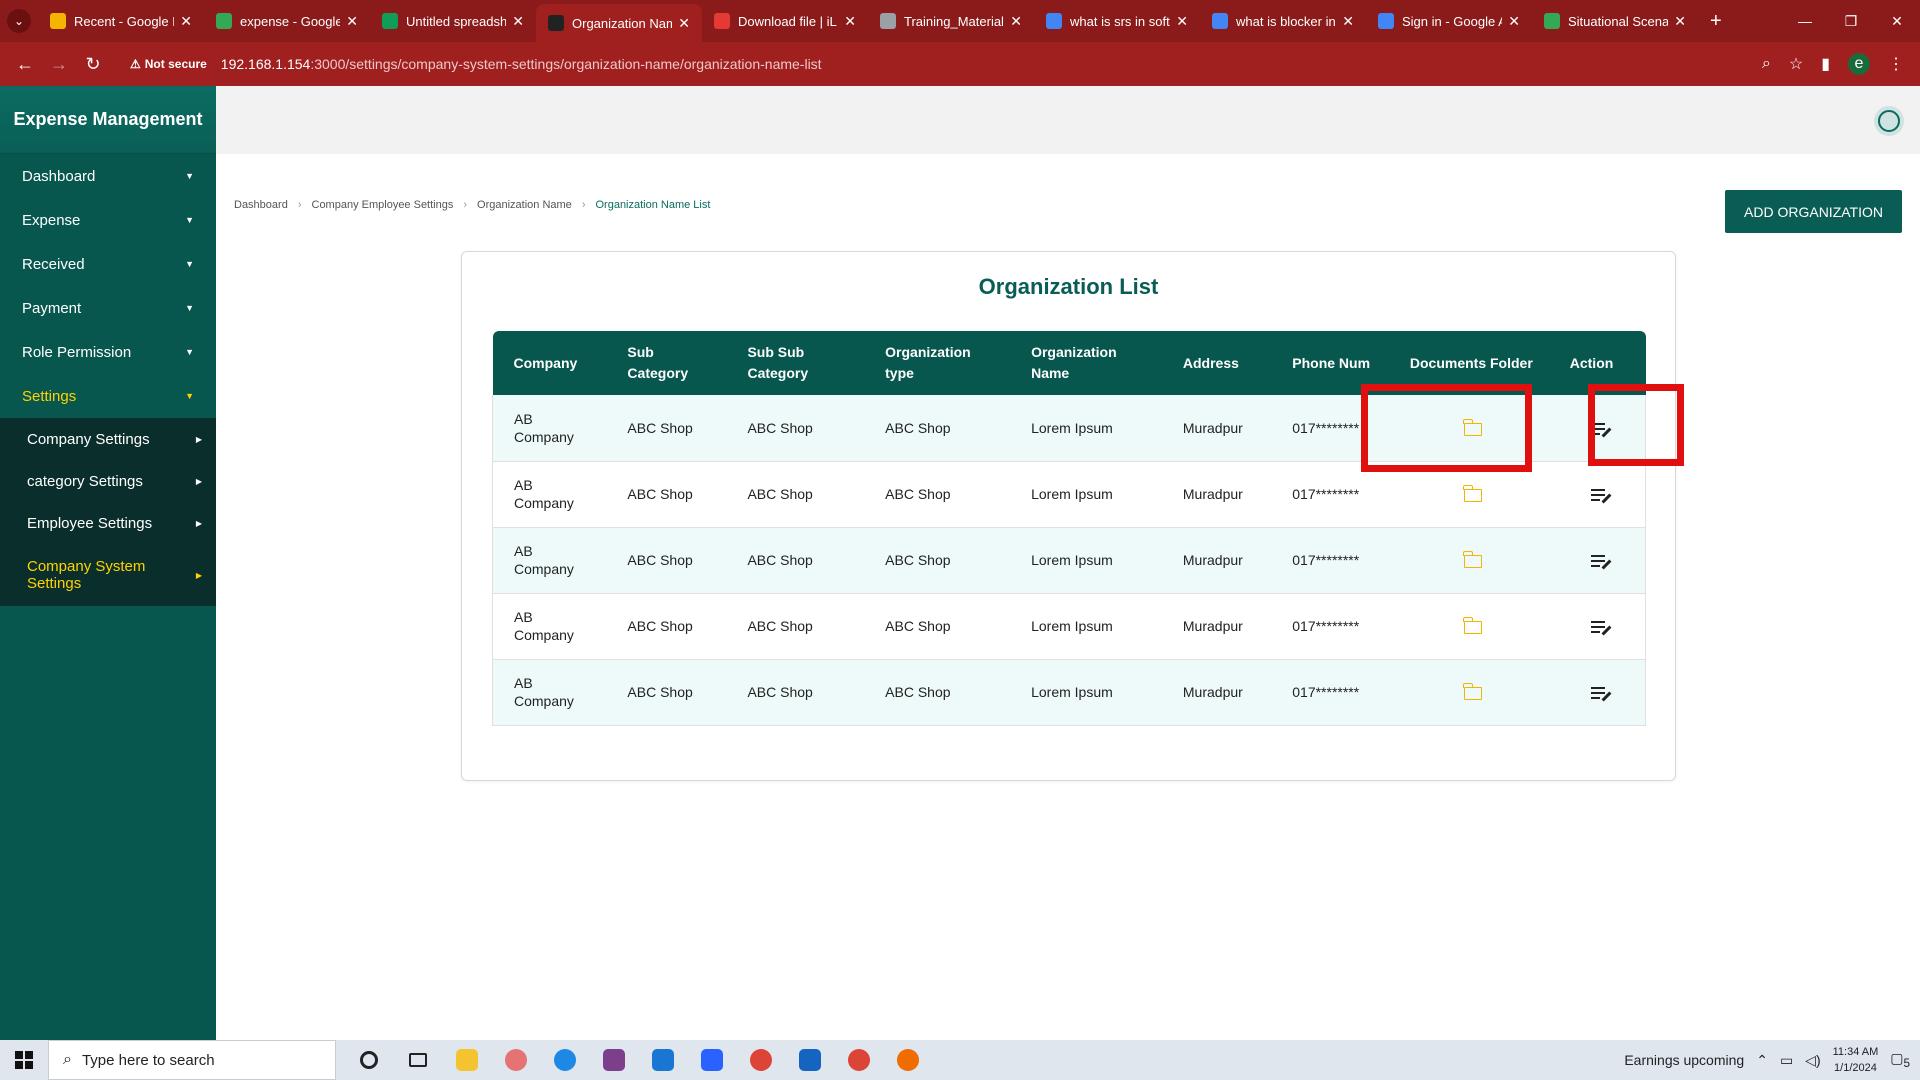  What do you see at coordinates (121, 21) in the screenshot?
I see `browser-tab: Recent - Google D ✕` at bounding box center [121, 21].